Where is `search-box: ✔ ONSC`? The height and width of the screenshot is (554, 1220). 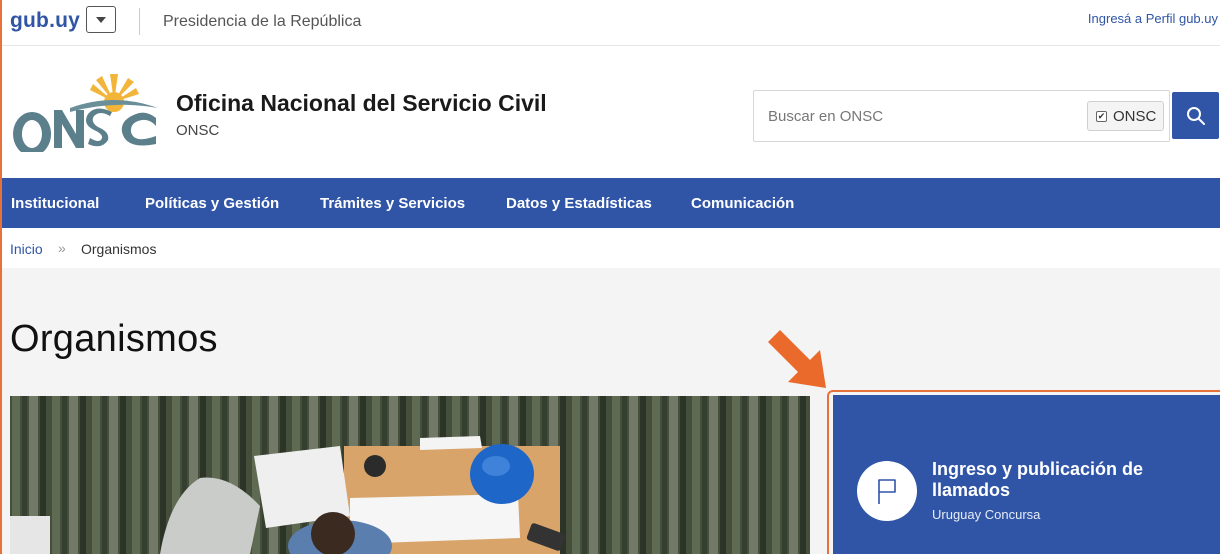
search-box: ✔ ONSC is located at coordinates (961, 116).